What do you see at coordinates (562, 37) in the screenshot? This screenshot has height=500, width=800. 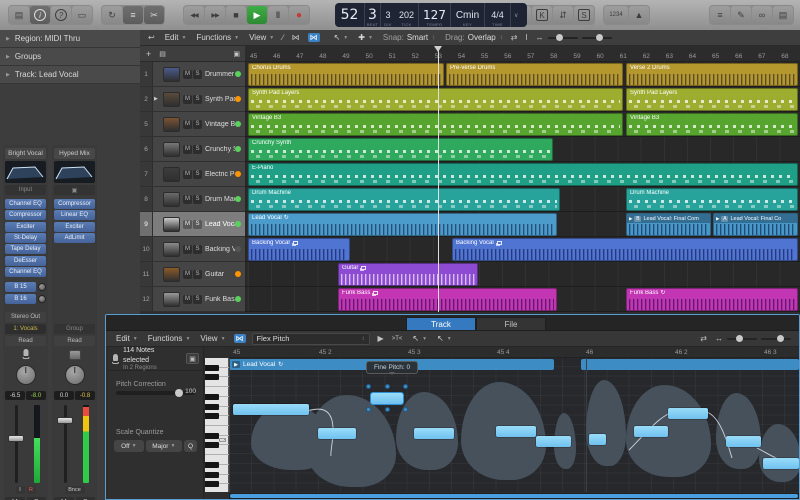 I see `vertical-zoom-slider` at bounding box center [562, 37].